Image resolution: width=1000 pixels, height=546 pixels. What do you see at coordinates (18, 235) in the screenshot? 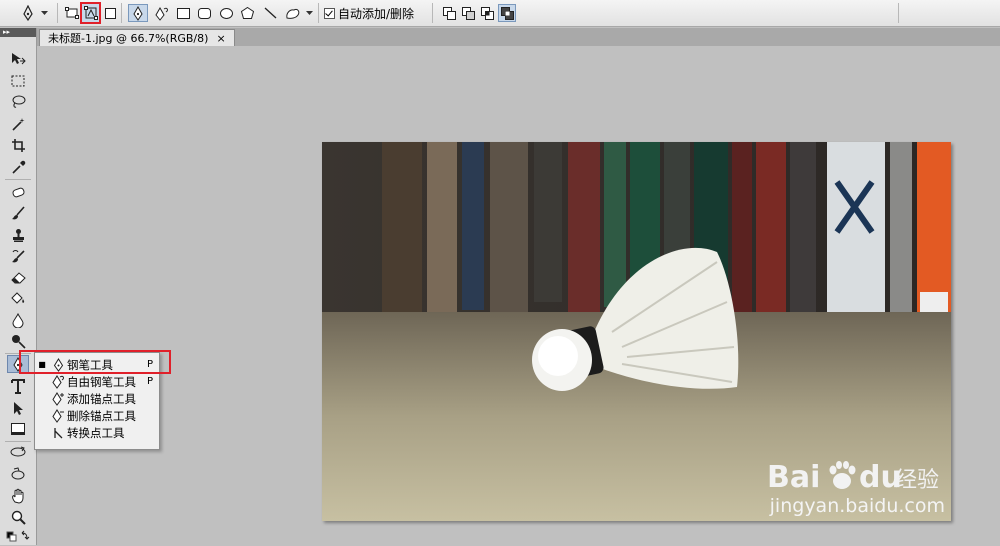
I see `clone-stamp-tool-icon` at bounding box center [18, 235].